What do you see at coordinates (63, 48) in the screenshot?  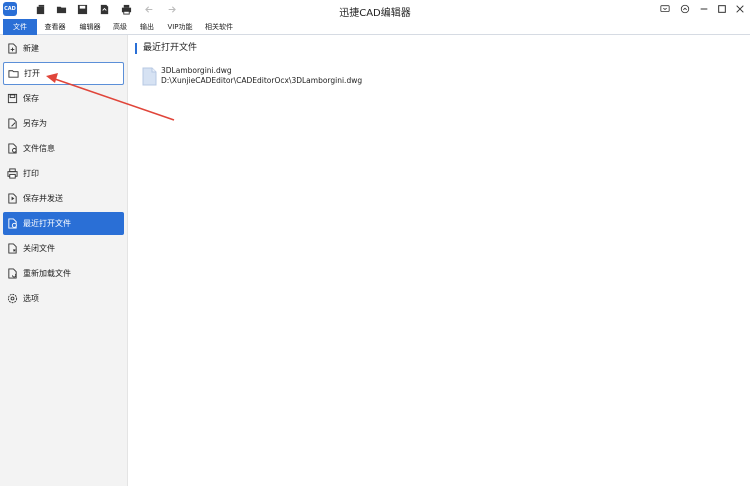 I see `sidebar-item-new: 新建` at bounding box center [63, 48].